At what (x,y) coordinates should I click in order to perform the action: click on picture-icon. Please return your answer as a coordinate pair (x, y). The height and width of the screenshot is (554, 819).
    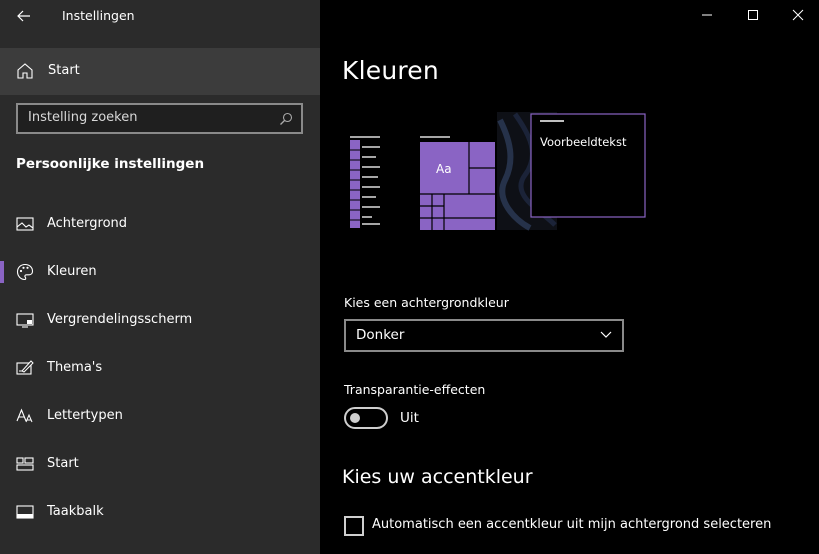
    Looking at the image, I should click on (25, 224).